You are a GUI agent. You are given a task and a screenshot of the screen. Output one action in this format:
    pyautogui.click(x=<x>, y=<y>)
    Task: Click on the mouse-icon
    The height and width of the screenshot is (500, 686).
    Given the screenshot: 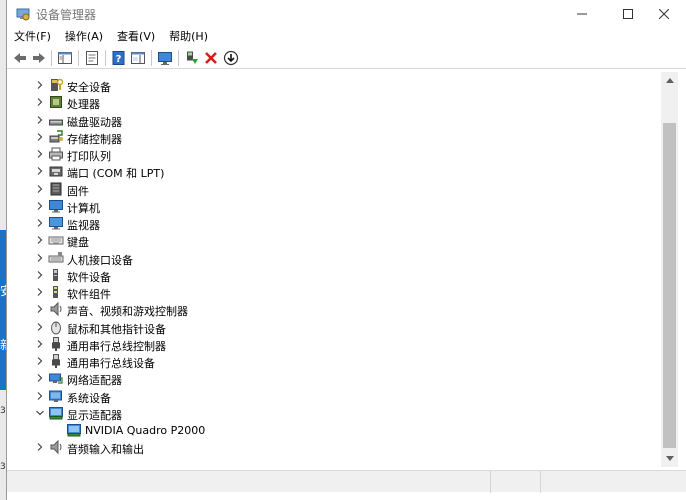 What is the action you would take?
    pyautogui.click(x=56, y=327)
    